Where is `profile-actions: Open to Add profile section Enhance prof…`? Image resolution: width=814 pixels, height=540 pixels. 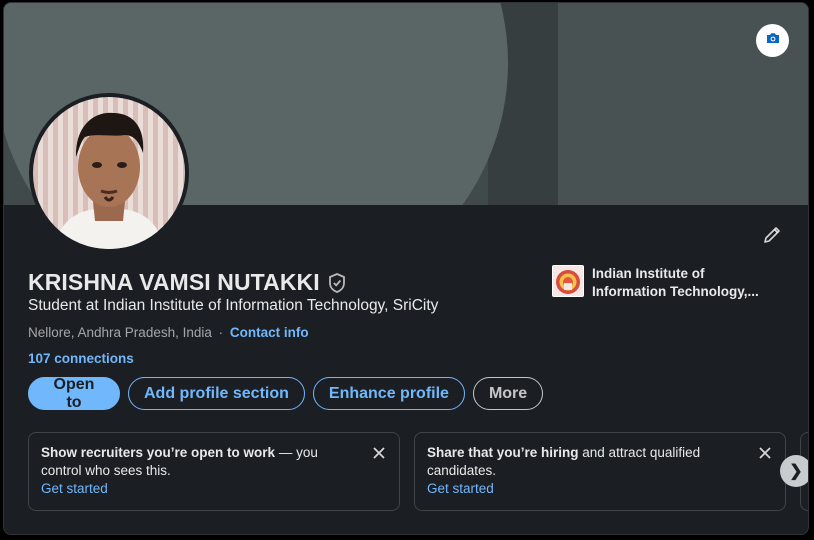
profile-actions: Open to Add profile section Enhance prof… is located at coordinates (286, 393).